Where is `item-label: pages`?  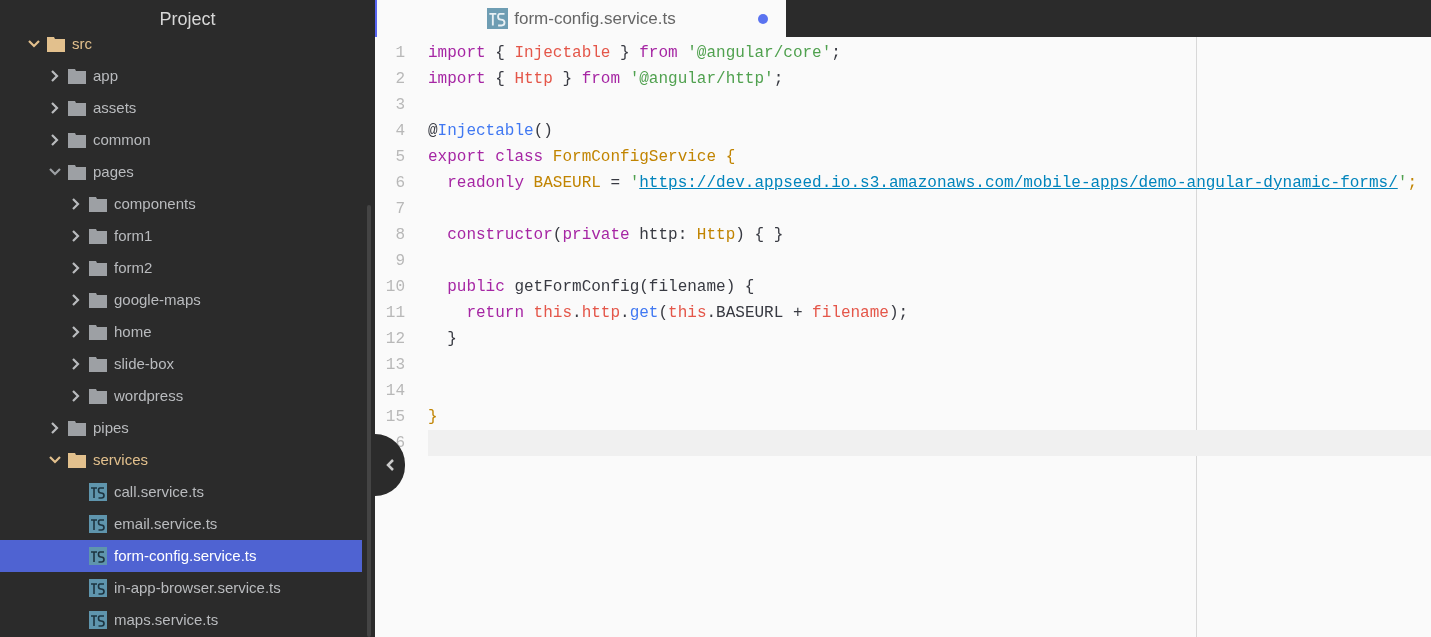 item-label: pages is located at coordinates (113, 171).